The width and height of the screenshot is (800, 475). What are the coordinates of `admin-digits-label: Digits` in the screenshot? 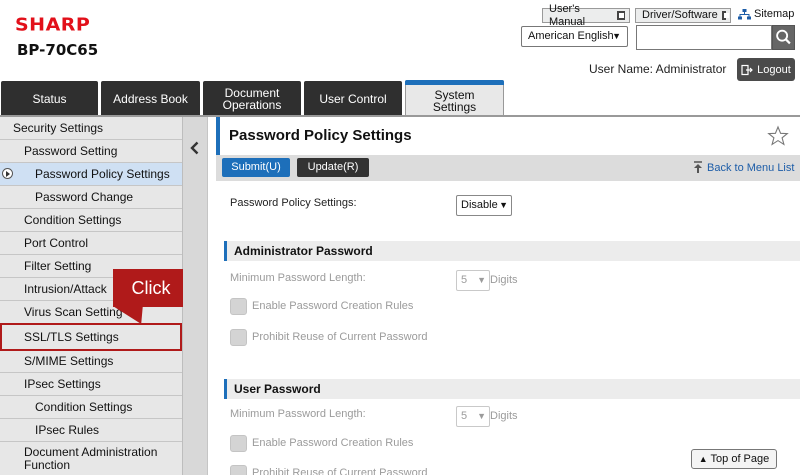 It's located at (504, 280).